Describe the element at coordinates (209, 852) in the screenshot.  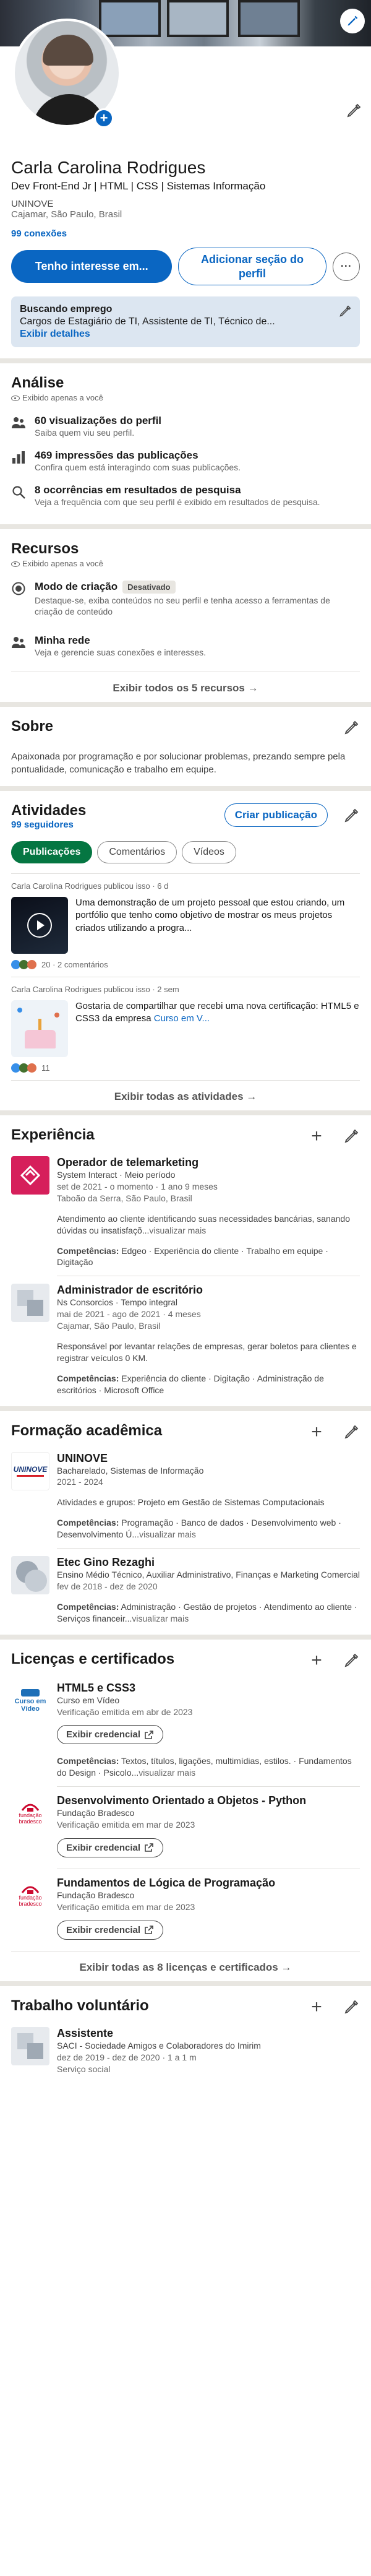
I see `tab-videos: Vídeos` at that location.